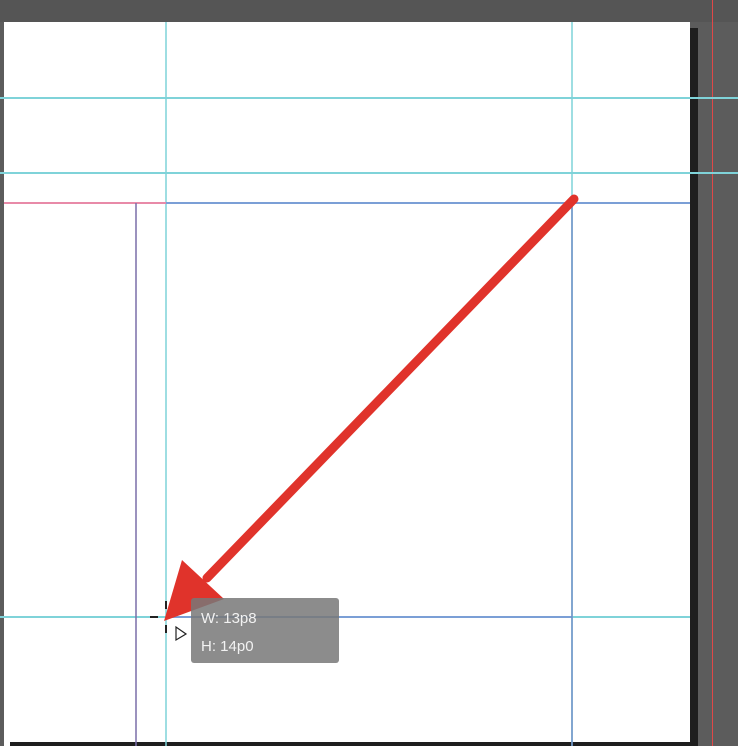 Image resolution: width=738 pixels, height=746 pixels. I want to click on height-value: 14p0, so click(237, 646).